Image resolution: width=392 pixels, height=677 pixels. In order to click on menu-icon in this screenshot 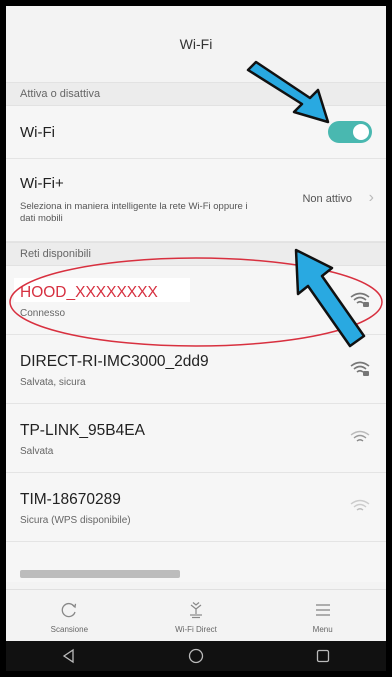, I will do `click(323, 610)`.